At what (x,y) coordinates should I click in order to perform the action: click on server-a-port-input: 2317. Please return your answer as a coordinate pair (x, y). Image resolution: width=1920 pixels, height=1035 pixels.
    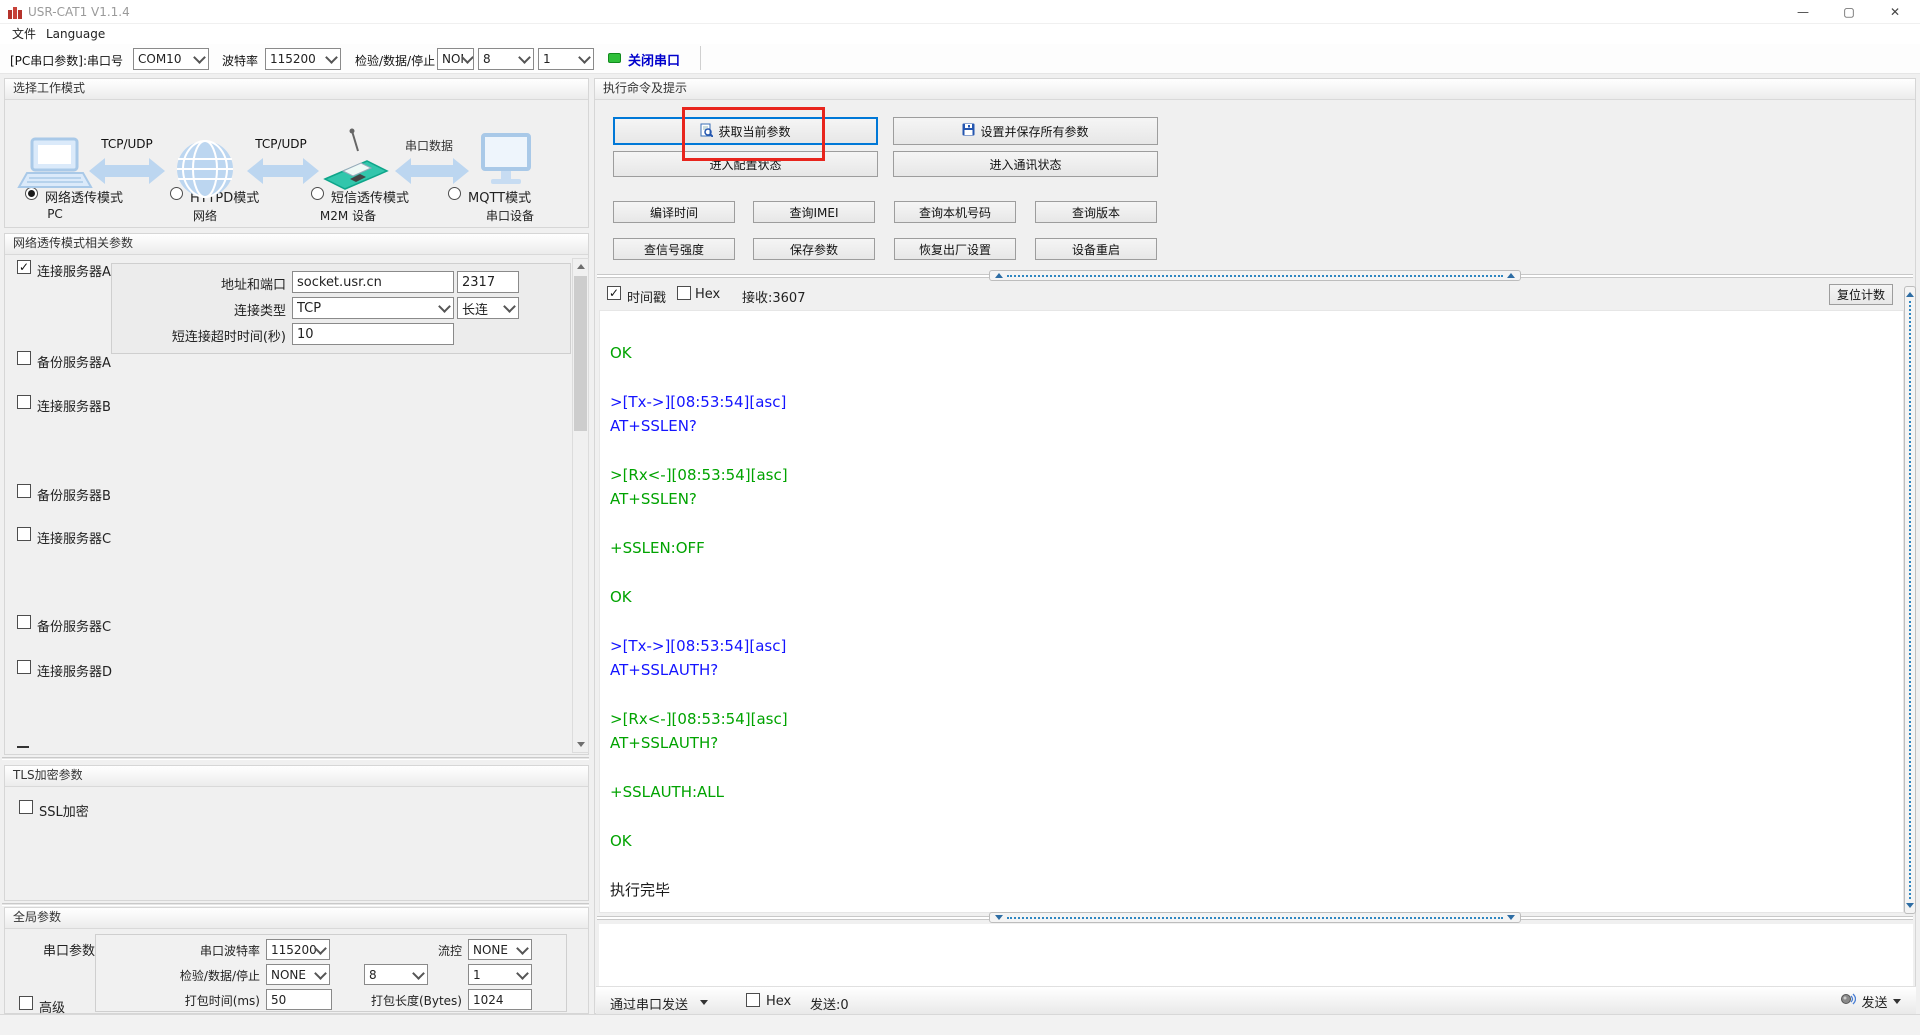
    Looking at the image, I should click on (488, 282).